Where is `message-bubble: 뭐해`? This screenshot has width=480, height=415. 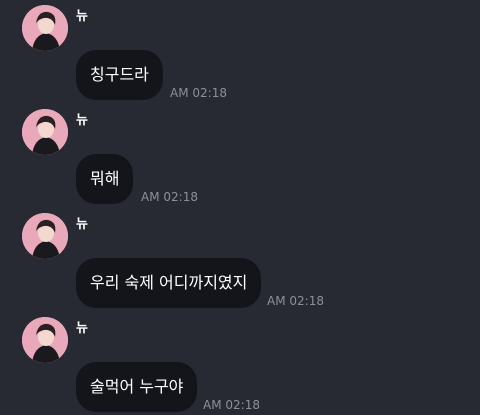
message-bubble: 뭐해 is located at coordinates (105, 179).